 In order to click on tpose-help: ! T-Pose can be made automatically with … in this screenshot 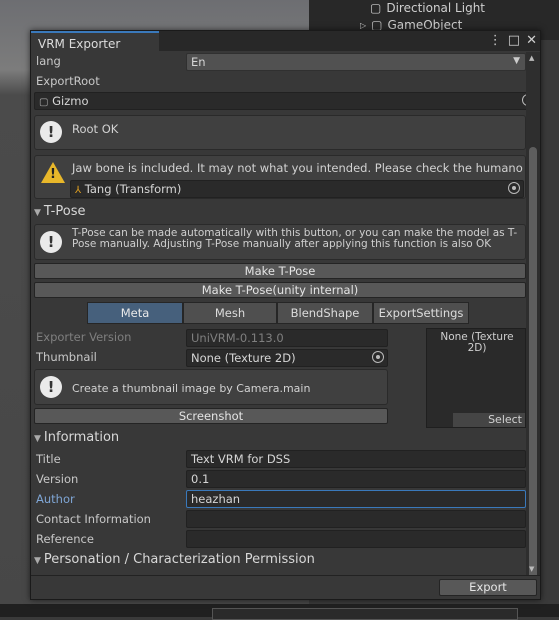, I will do `click(280, 242)`.